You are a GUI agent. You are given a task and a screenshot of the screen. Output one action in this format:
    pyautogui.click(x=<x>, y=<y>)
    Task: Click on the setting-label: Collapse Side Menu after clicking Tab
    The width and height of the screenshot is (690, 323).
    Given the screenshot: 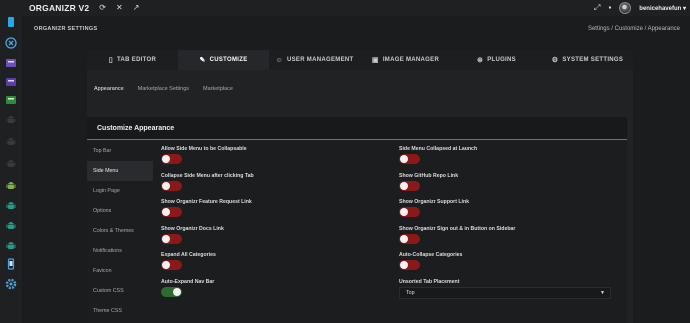 What is the action you would take?
    pyautogui.click(x=207, y=175)
    